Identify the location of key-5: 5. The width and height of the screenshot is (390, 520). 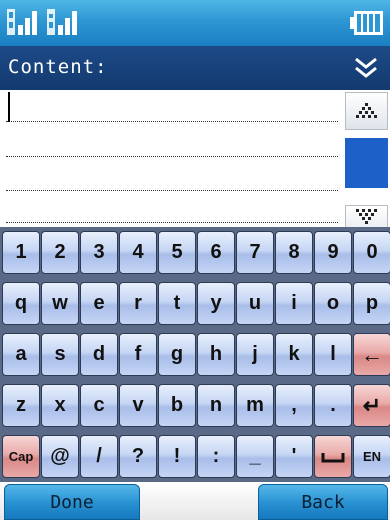
(177, 252).